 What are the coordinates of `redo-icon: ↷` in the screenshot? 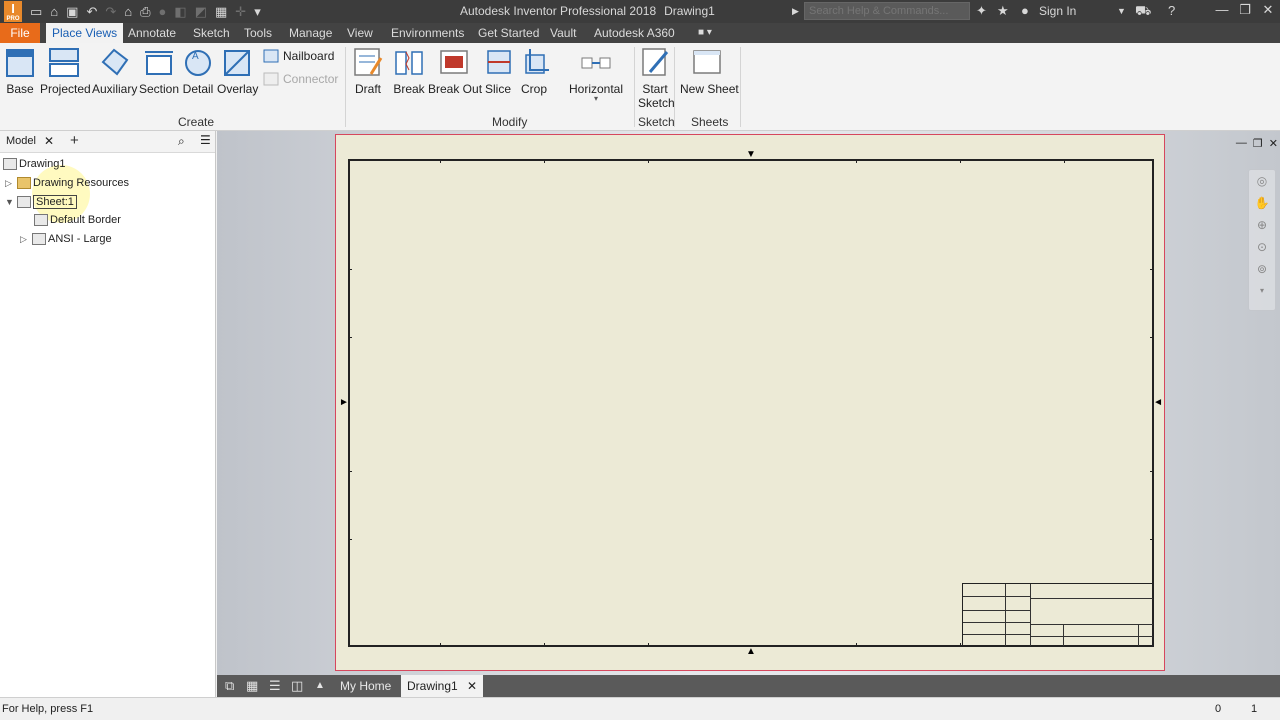 It's located at (110, 11).